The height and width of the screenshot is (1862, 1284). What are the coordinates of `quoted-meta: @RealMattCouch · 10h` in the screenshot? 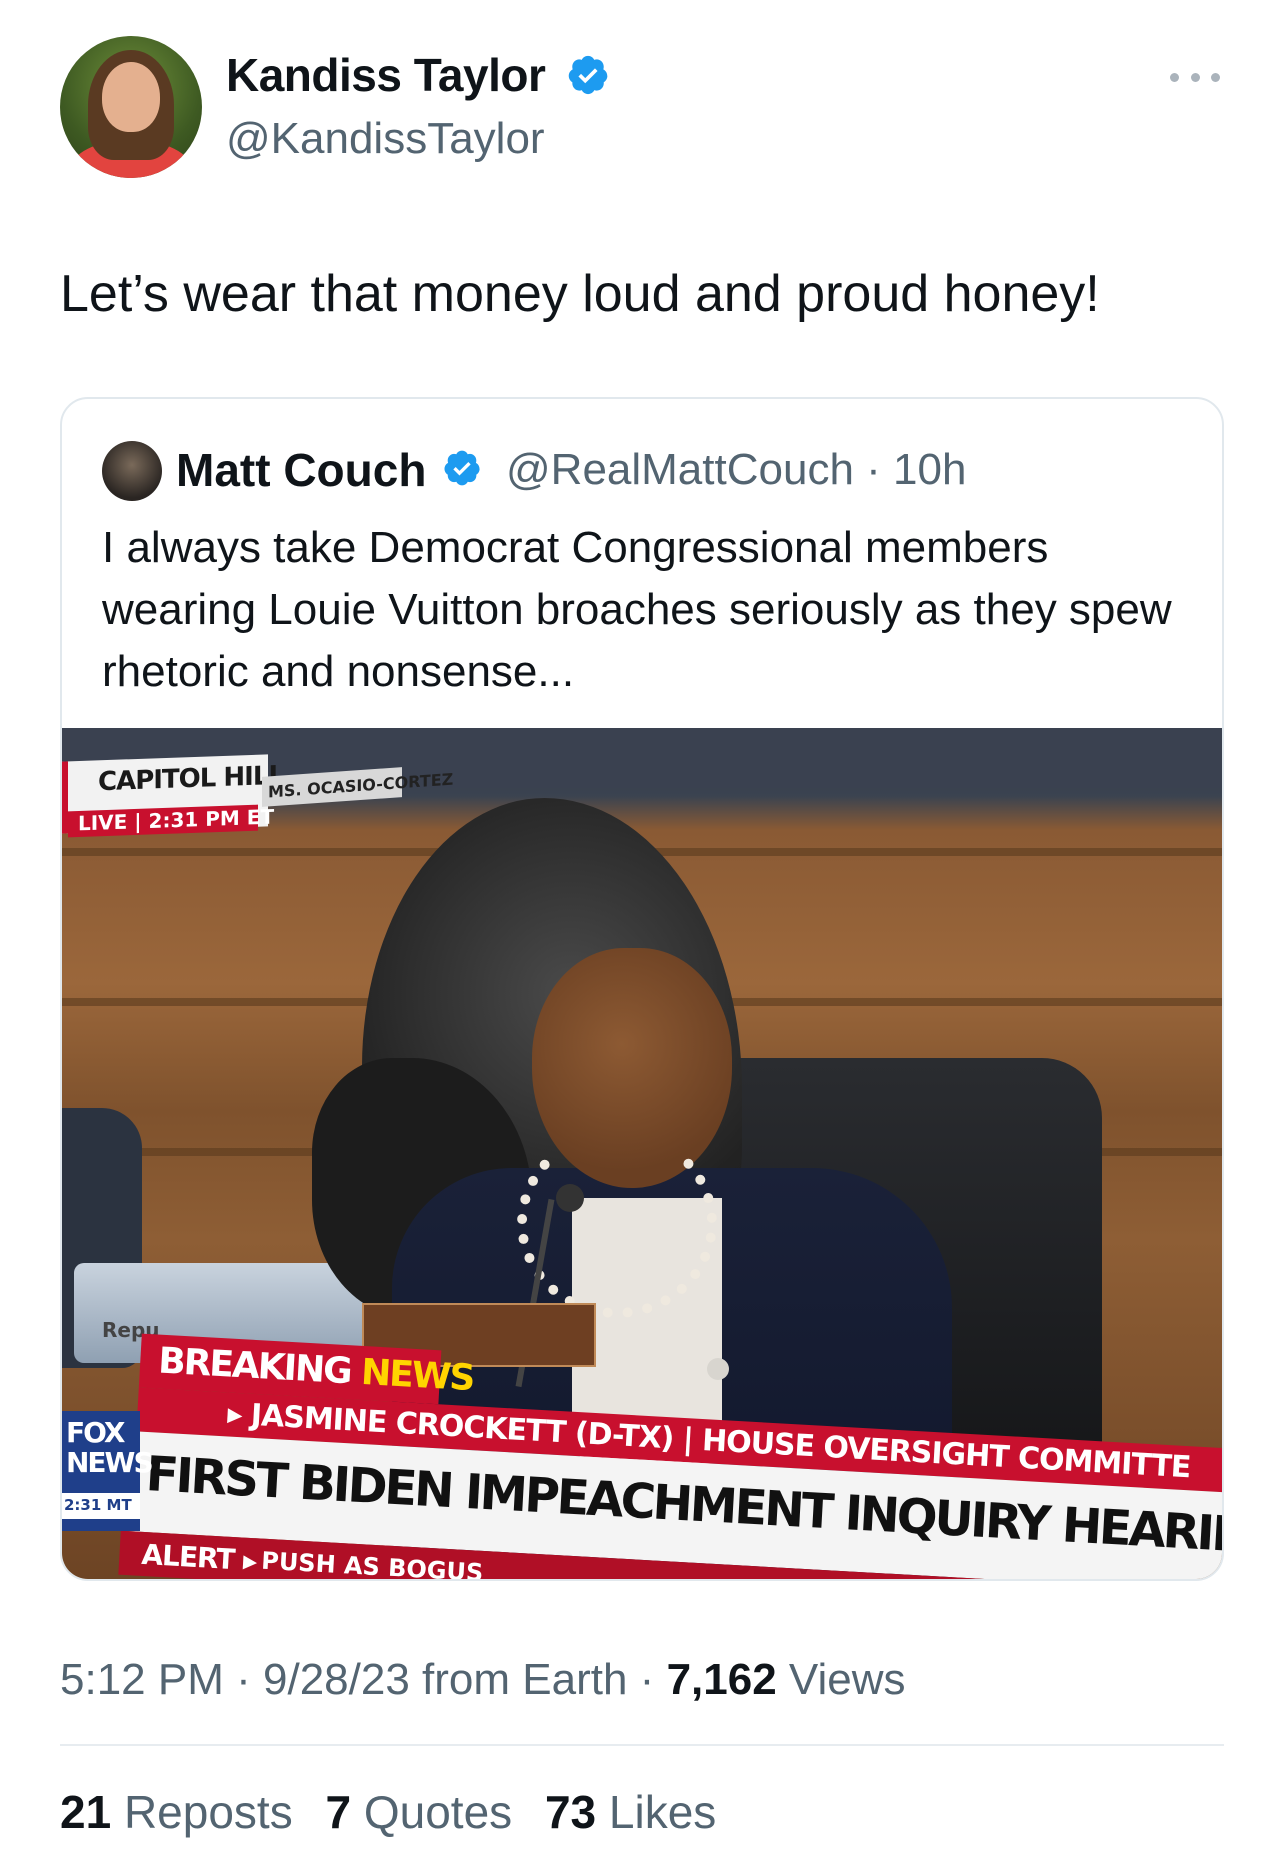 It's located at (736, 470).